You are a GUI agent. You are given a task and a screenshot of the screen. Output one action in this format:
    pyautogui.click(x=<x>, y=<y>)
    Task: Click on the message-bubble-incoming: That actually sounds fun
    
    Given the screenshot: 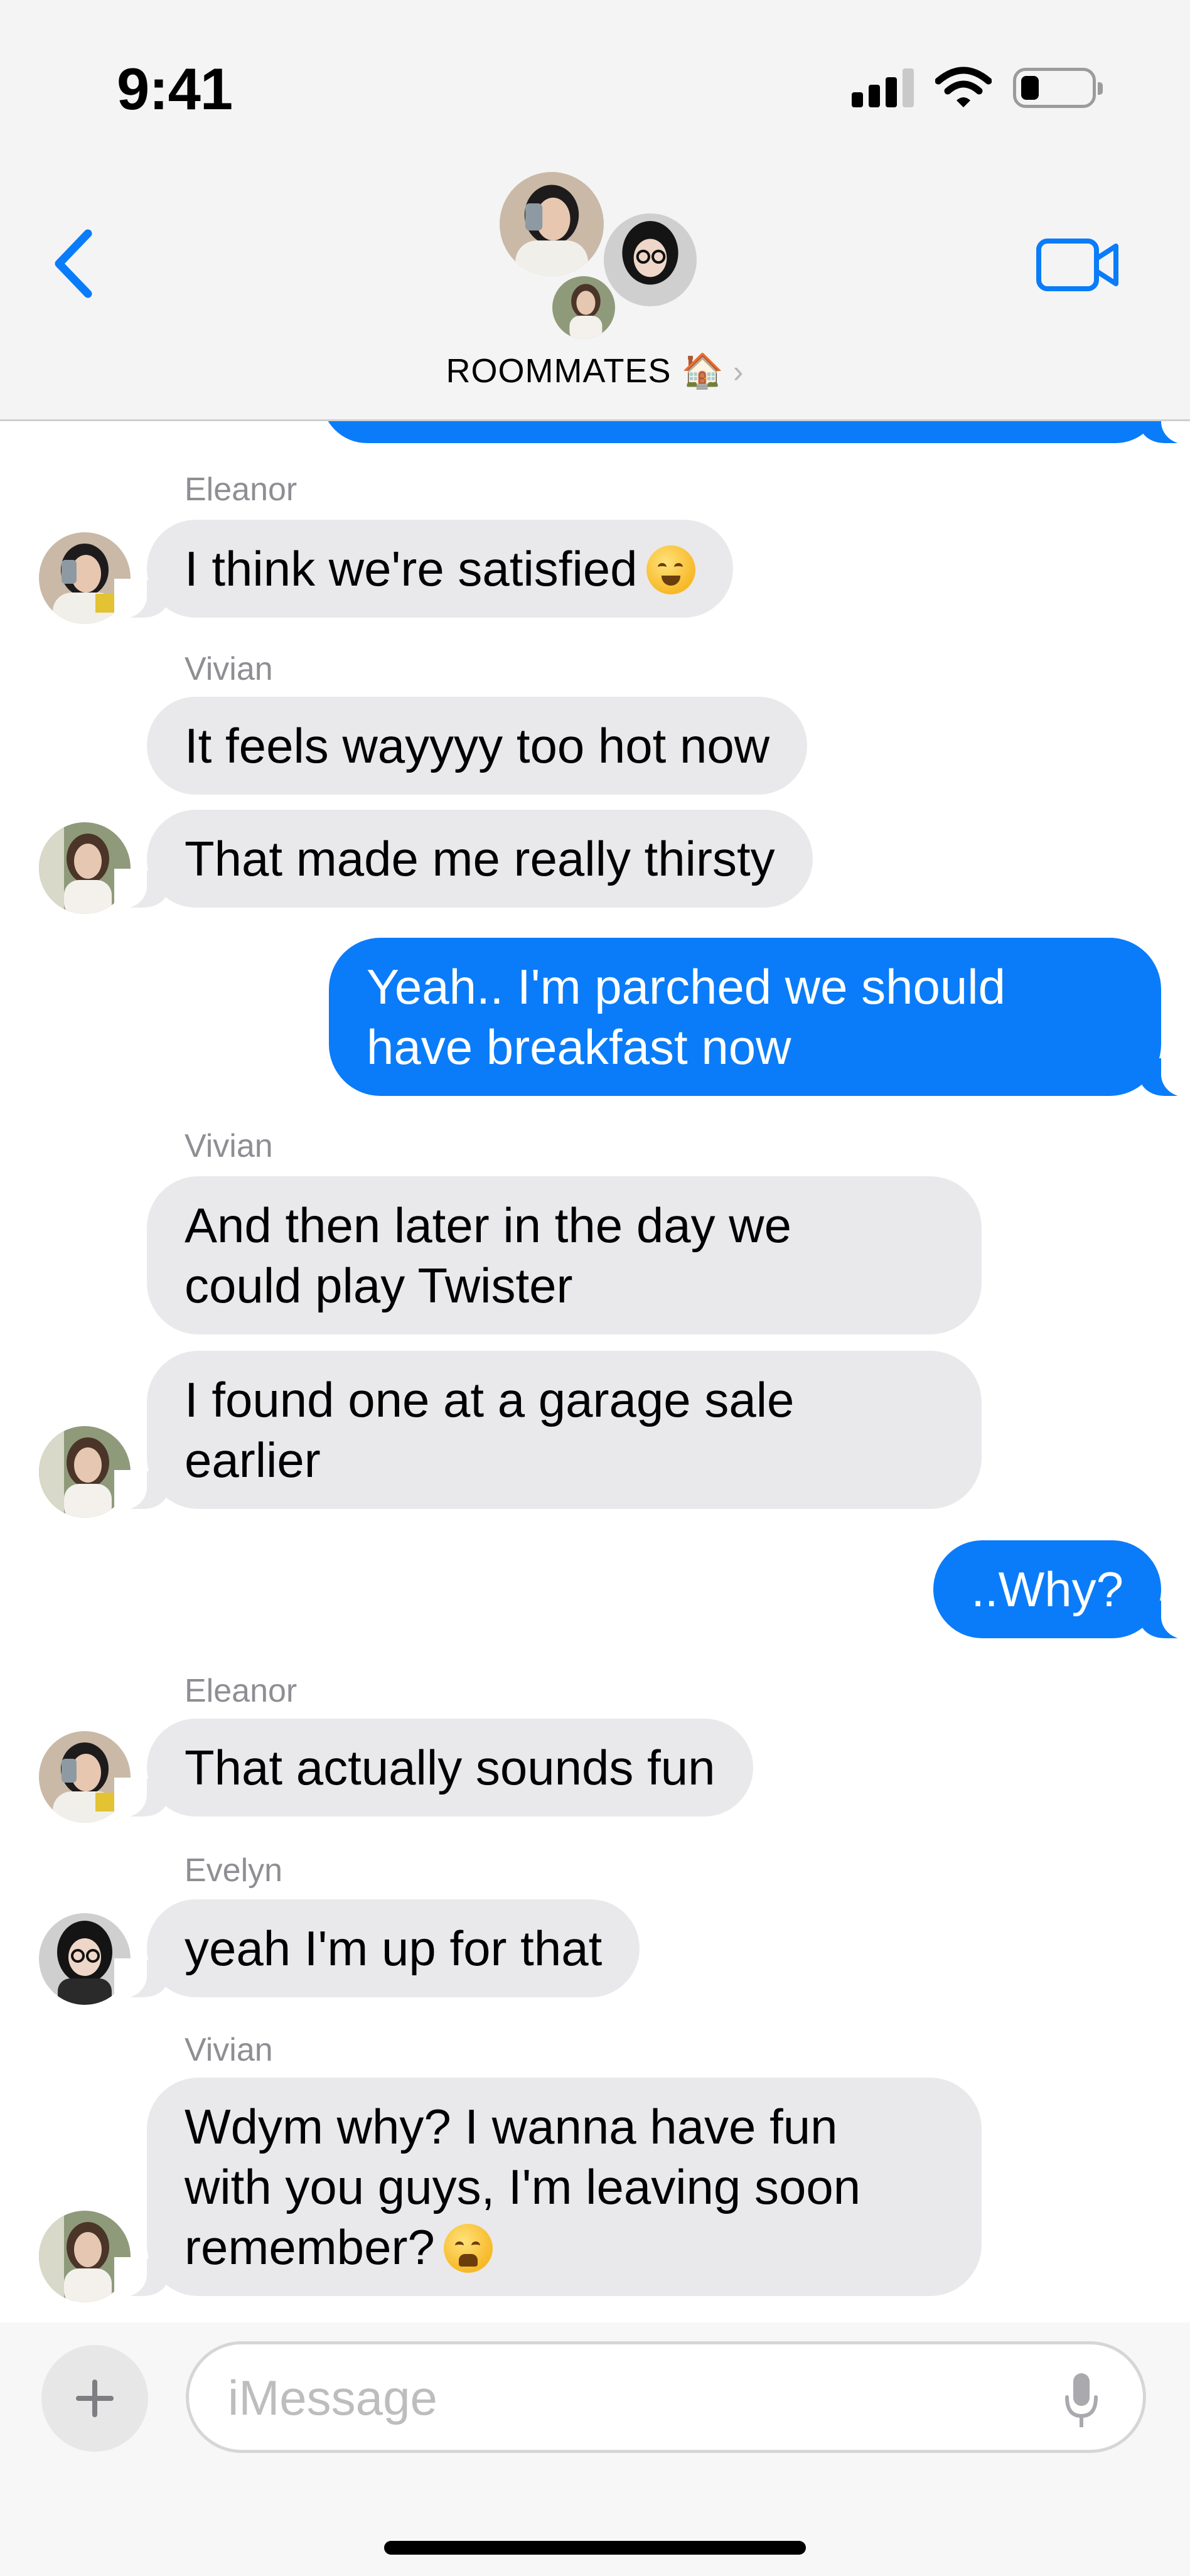 What is the action you would take?
    pyautogui.click(x=433, y=1768)
    